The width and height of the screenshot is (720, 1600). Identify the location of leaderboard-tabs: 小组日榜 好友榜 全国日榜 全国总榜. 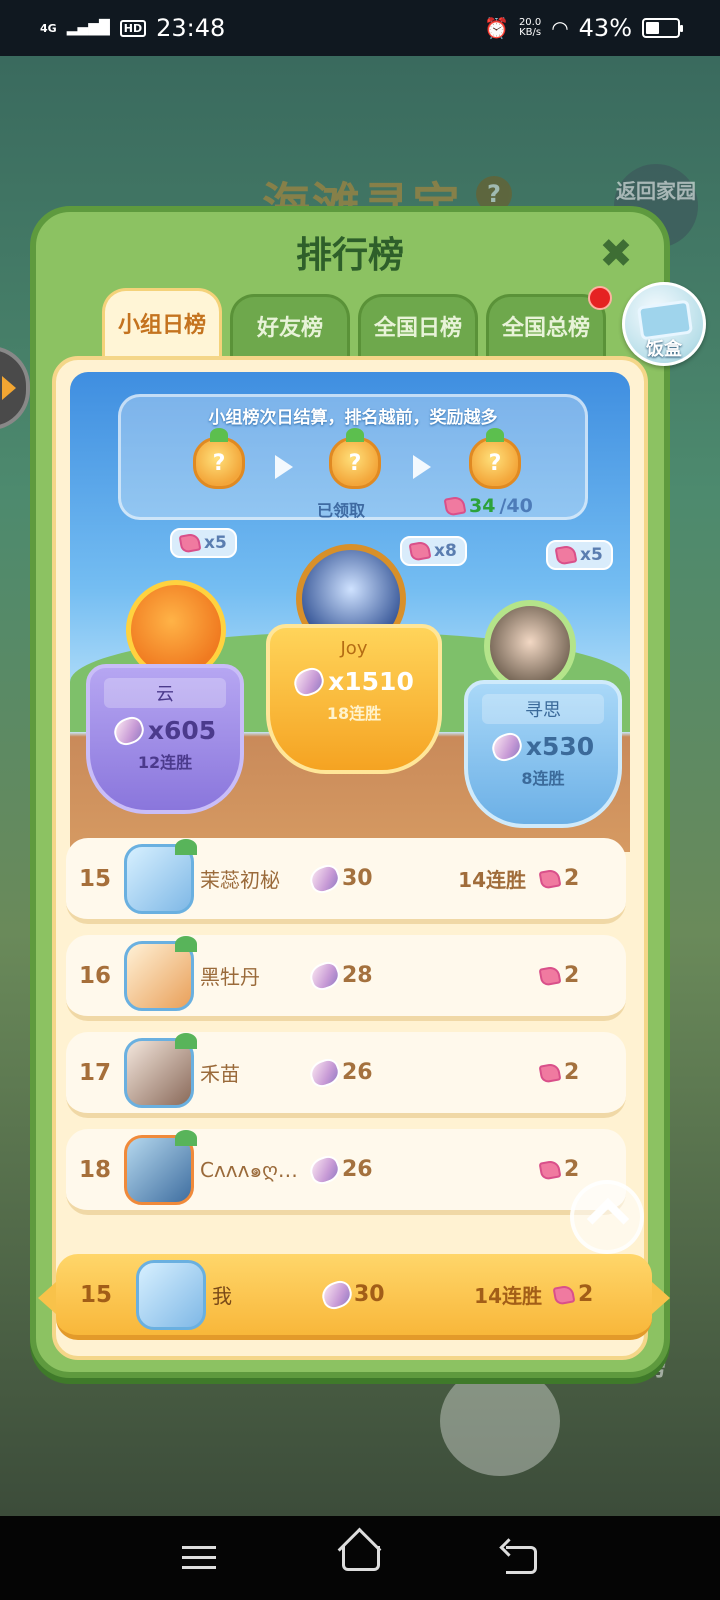
(354, 323).